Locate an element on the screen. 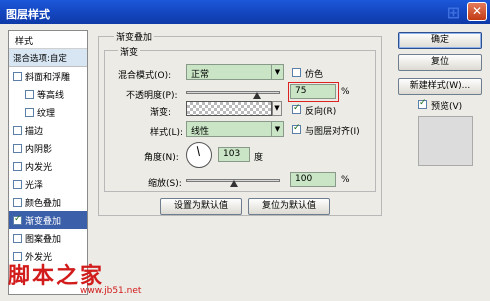  align-label: 与图层对齐(I) is located at coordinates (332, 132).